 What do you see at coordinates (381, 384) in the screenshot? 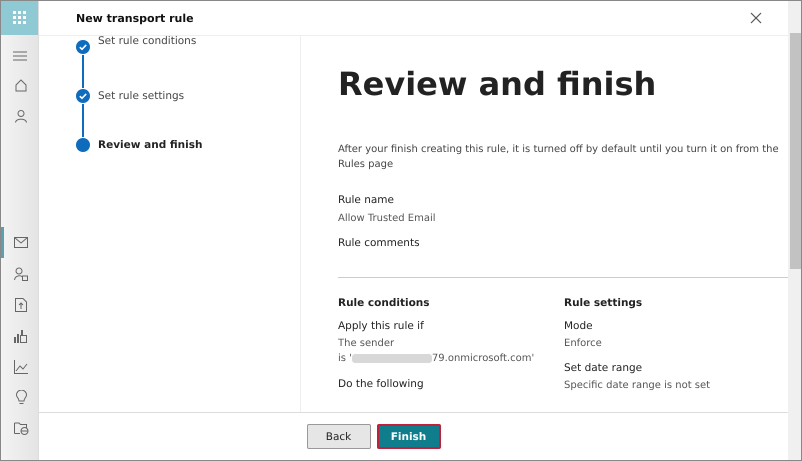
I see `field-label: Do the following` at bounding box center [381, 384].